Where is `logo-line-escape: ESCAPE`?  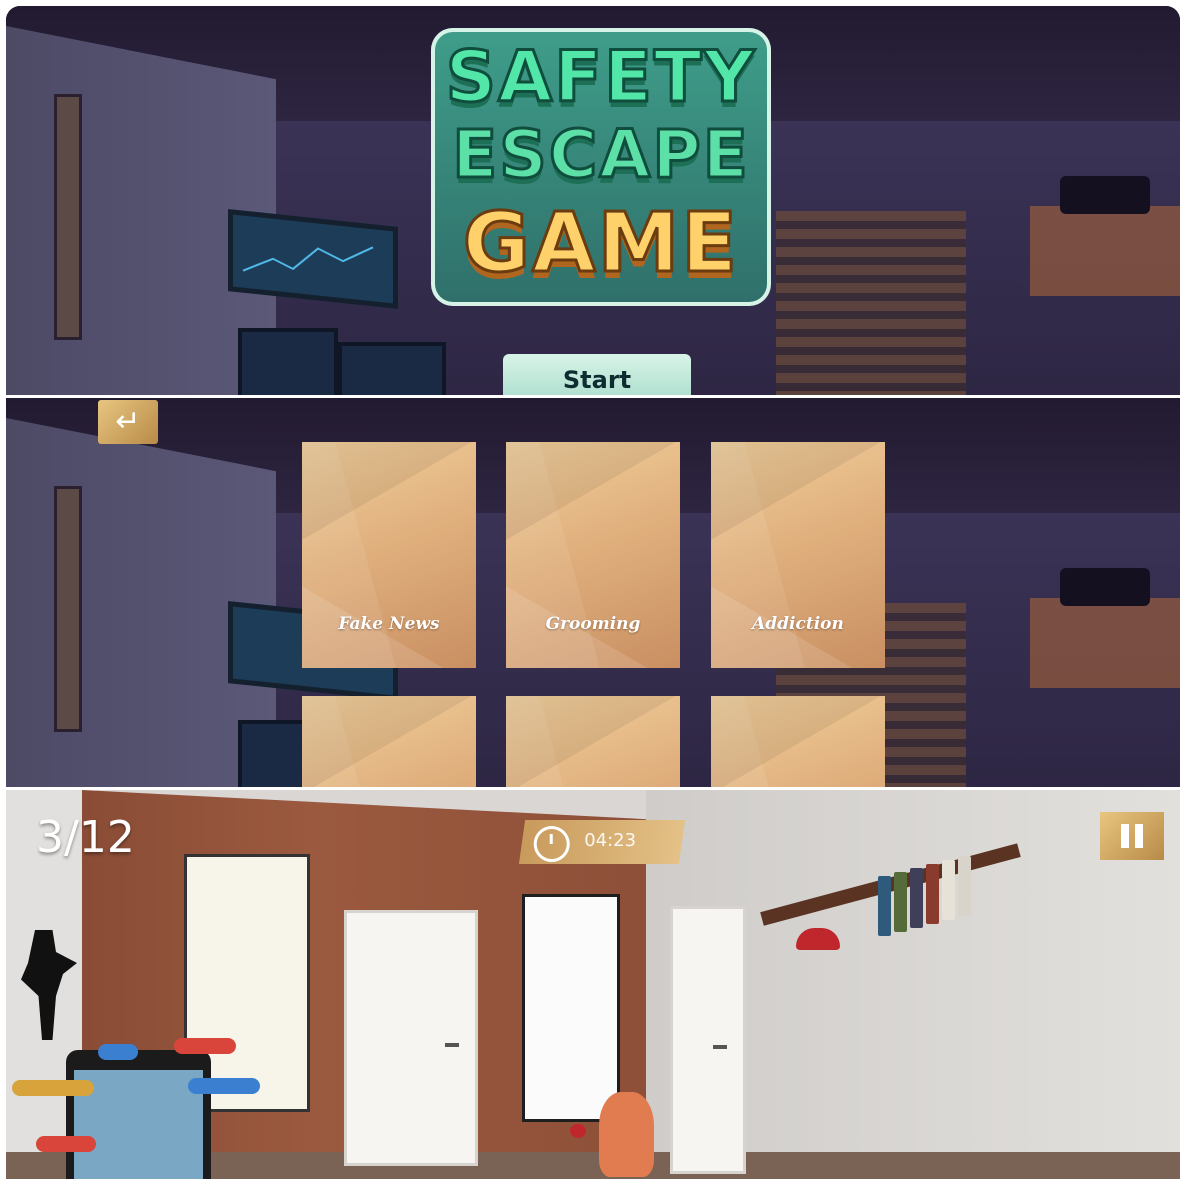
logo-line-escape: ESCAPE is located at coordinates (600, 155).